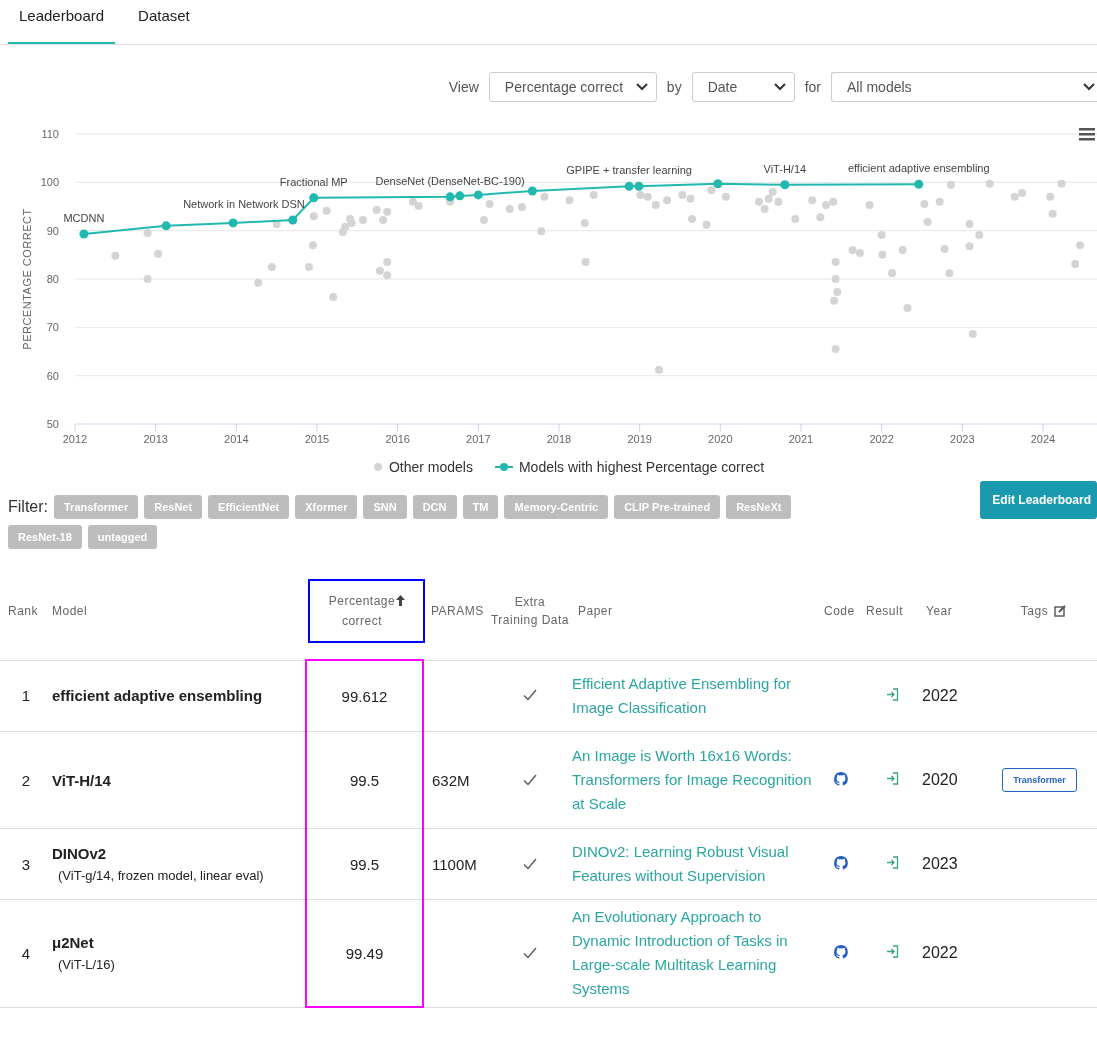 The image size is (1097, 1038). Describe the element at coordinates (743, 87) in the screenshot. I see `x-axis-select: Date` at that location.